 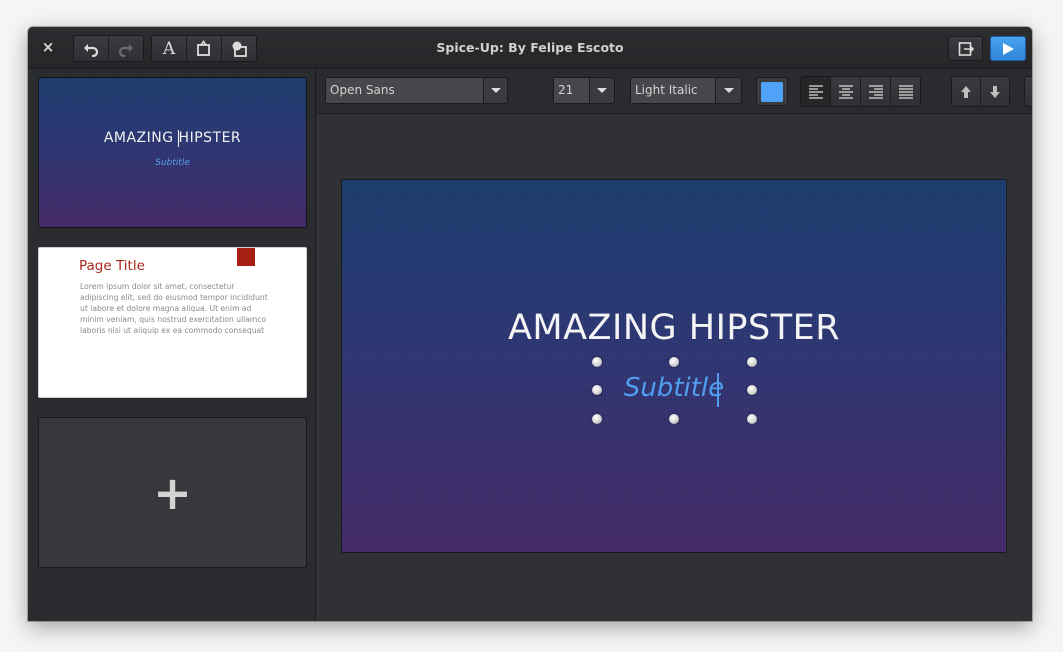 I want to click on align-center-icon, so click(x=845, y=91).